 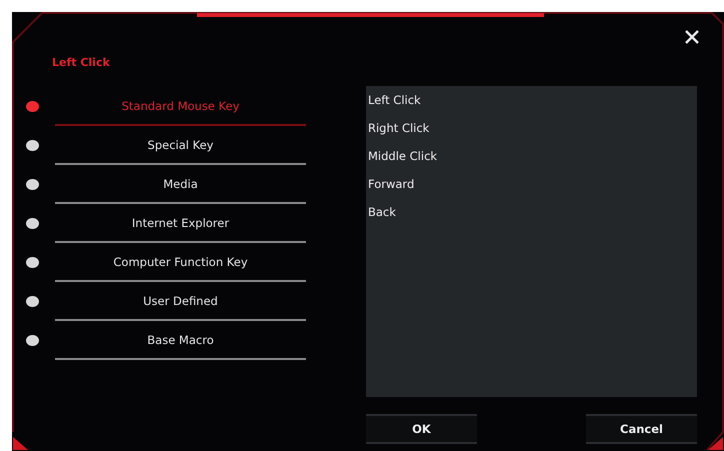 What do you see at coordinates (641, 429) in the screenshot?
I see `cancel-button: Cancel` at bounding box center [641, 429].